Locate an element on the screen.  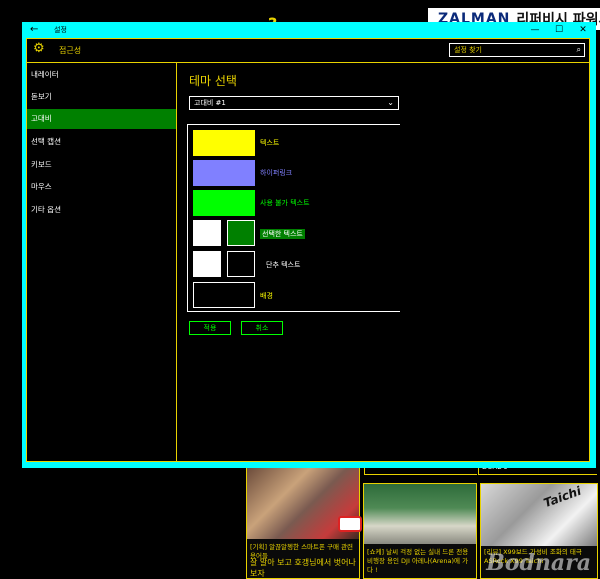
selected-text-foreground-swatch is located at coordinates (207, 233).